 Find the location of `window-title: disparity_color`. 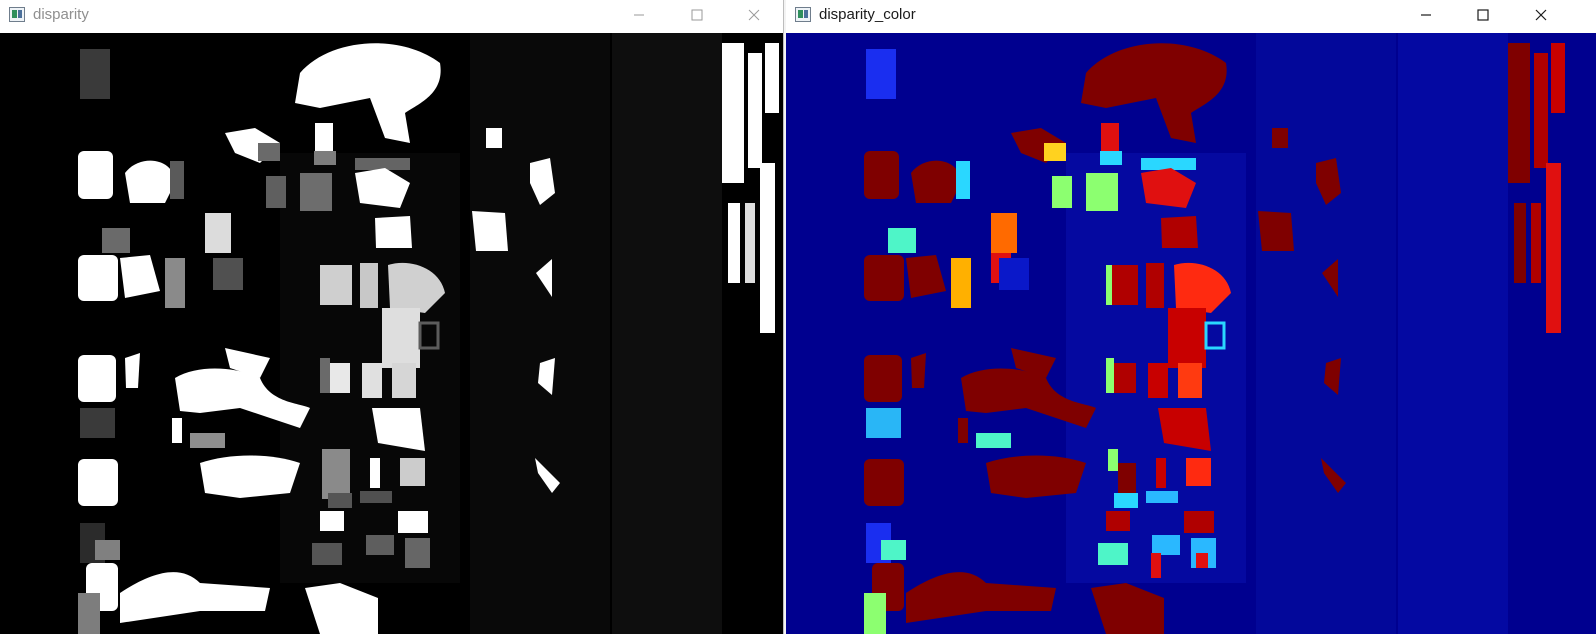

window-title: disparity_color is located at coordinates (867, 14).